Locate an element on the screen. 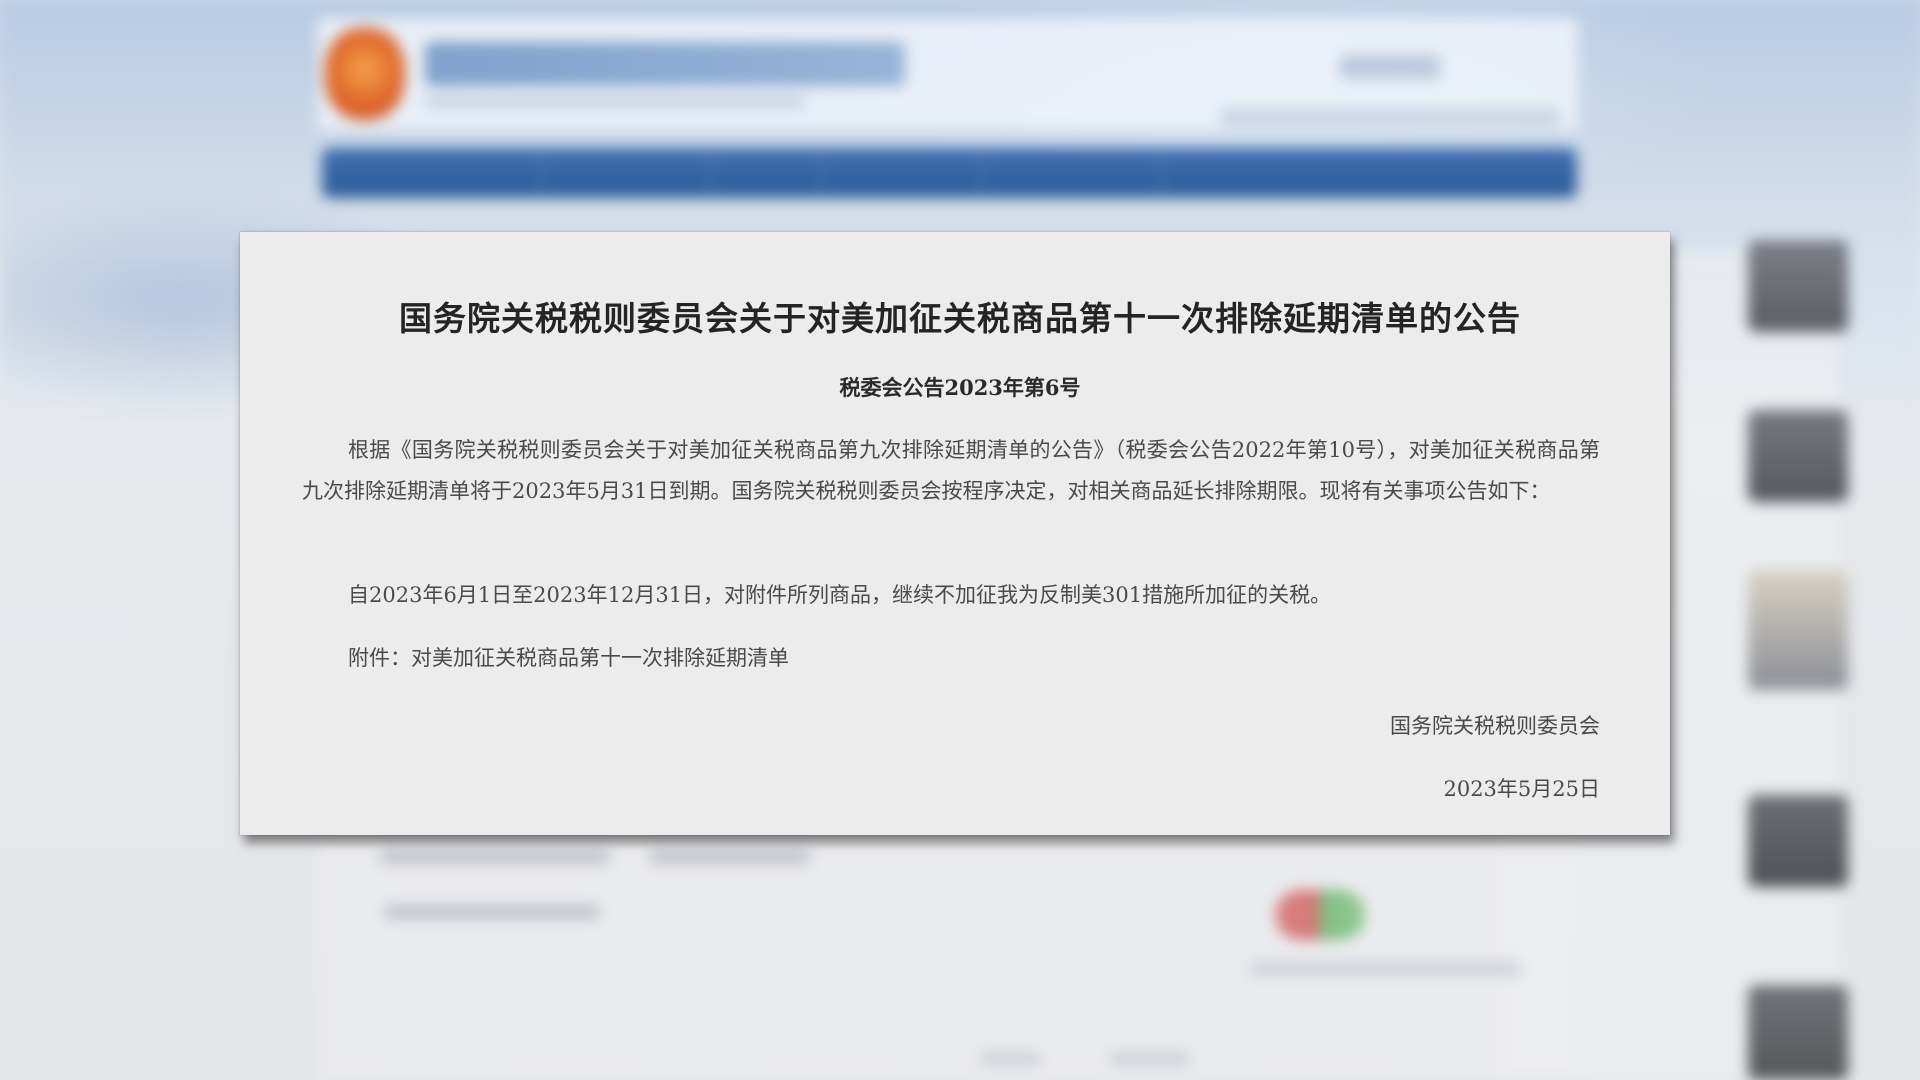 The height and width of the screenshot is (1080, 1920). document-number: 税委会公告2023年第6号 is located at coordinates (960, 387).